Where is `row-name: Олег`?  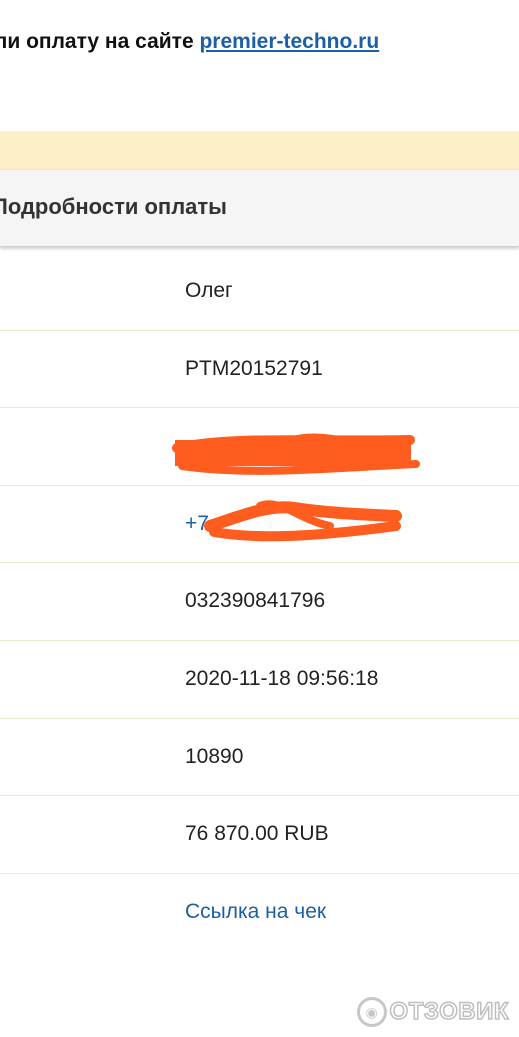
row-name: Олег is located at coordinates (259, 292).